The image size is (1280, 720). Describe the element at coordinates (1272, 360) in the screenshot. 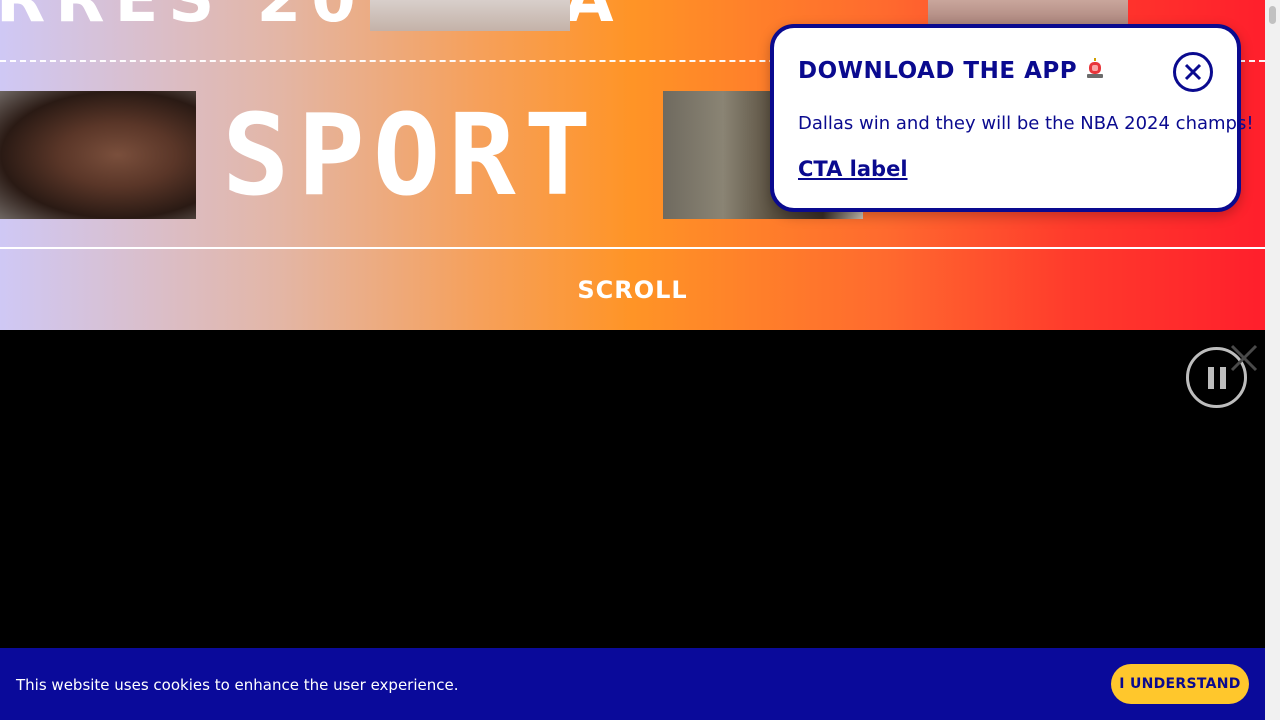

I see `page-scrollbar` at that location.